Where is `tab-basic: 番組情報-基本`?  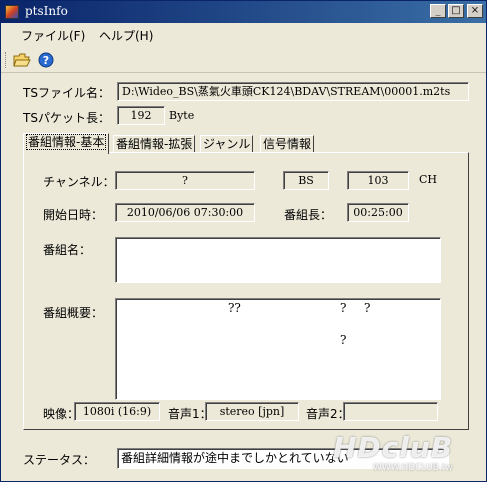
tab-basic: 番組情報-基本 is located at coordinates (66, 143).